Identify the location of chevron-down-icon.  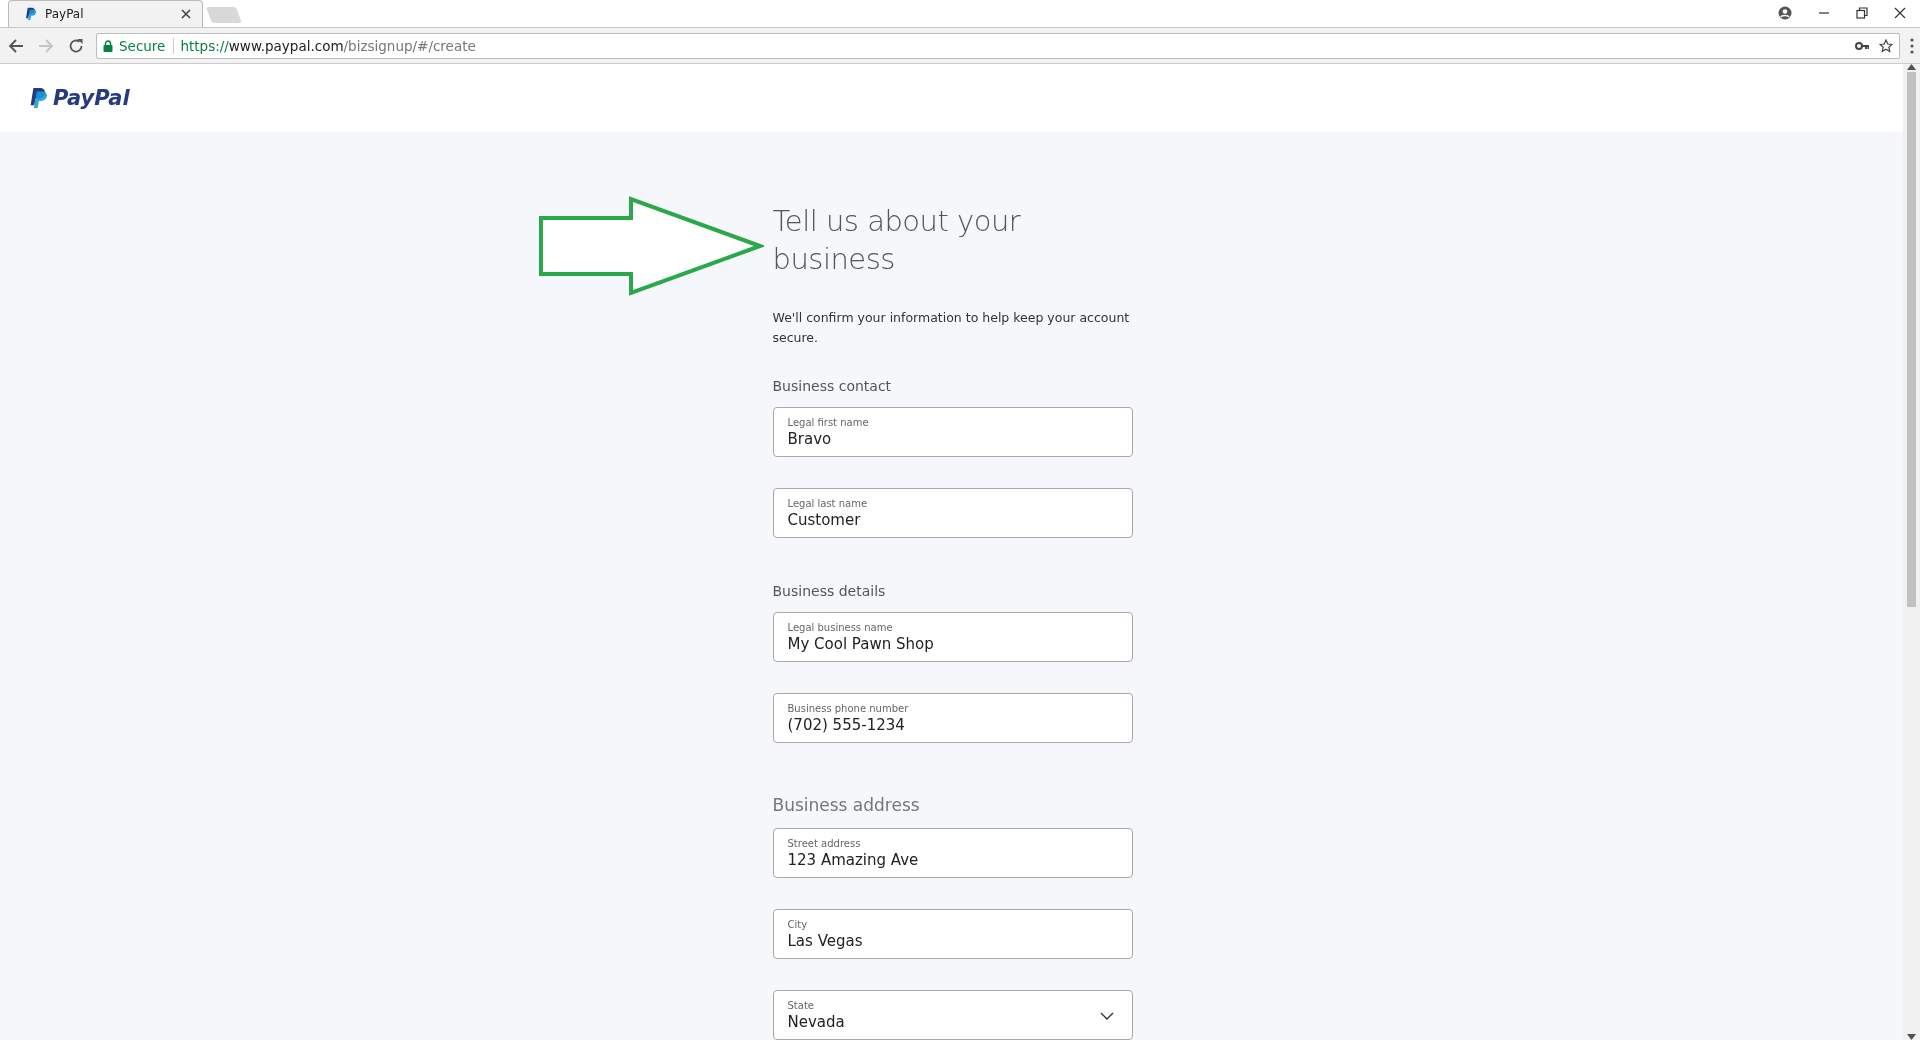
(1106, 1016).